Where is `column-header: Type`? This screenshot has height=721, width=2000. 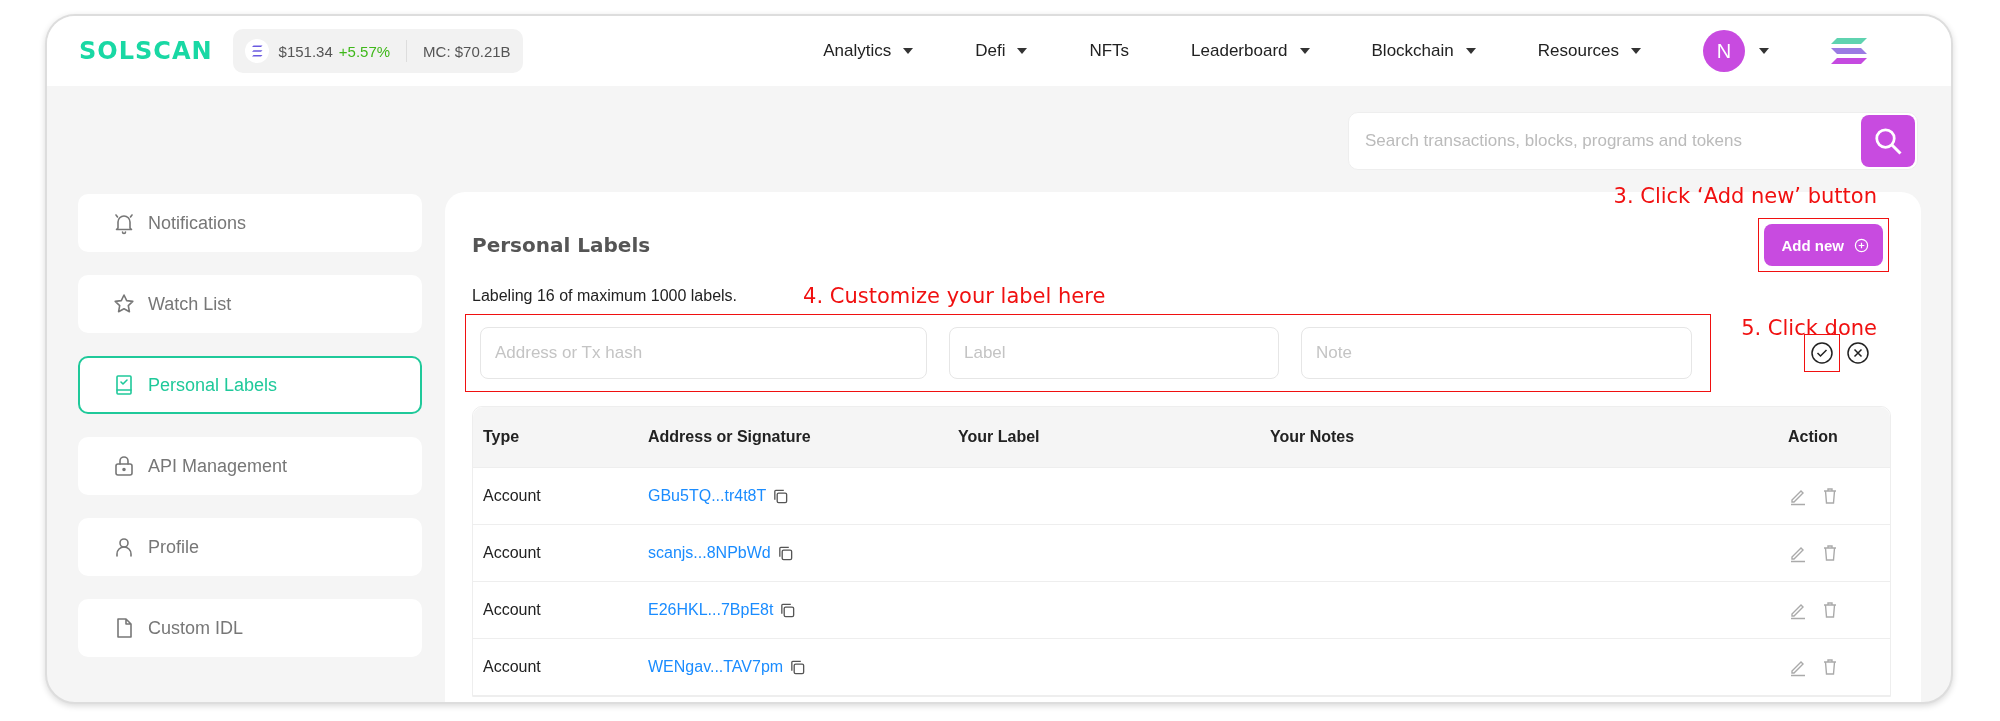 column-header: Type is located at coordinates (501, 437).